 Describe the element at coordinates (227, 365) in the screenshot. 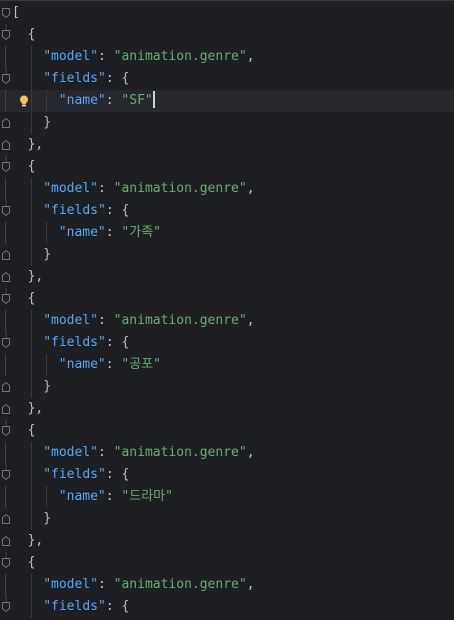

I see `code-line: "name": "공포"` at that location.